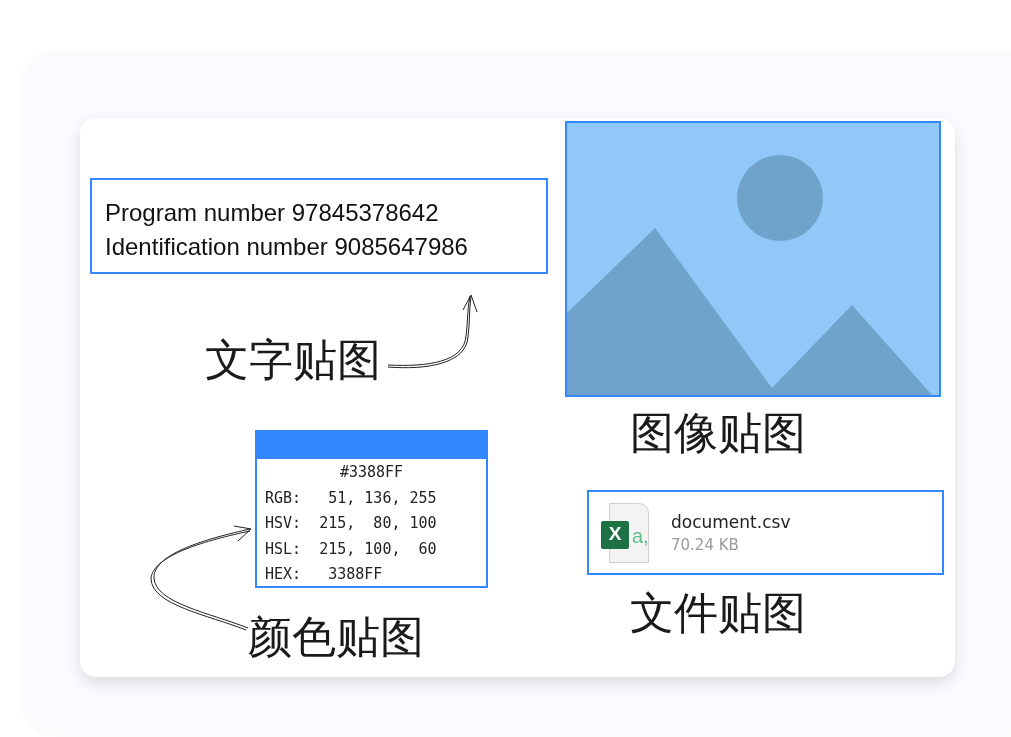 This screenshot has width=1011, height=737. I want to click on color-value-row-text: HEX: 3388FF, so click(324, 574).